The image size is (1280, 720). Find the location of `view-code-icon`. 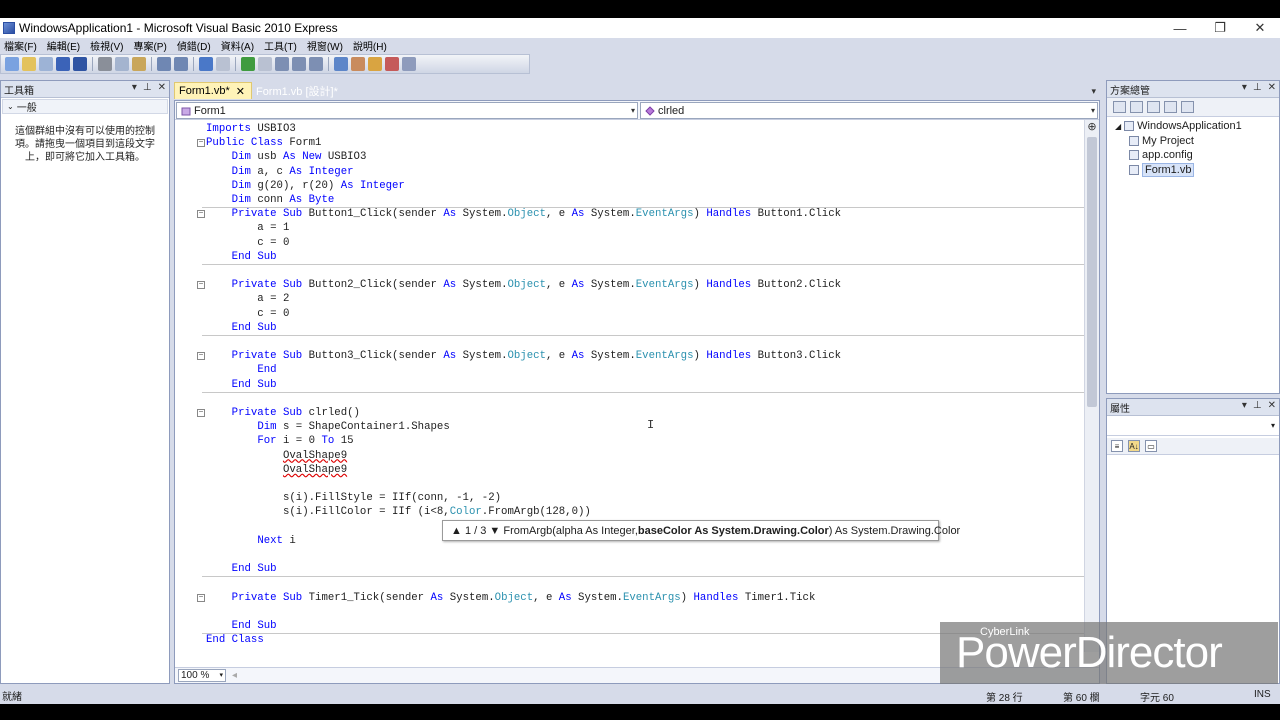

view-code-icon is located at coordinates (1170, 107).